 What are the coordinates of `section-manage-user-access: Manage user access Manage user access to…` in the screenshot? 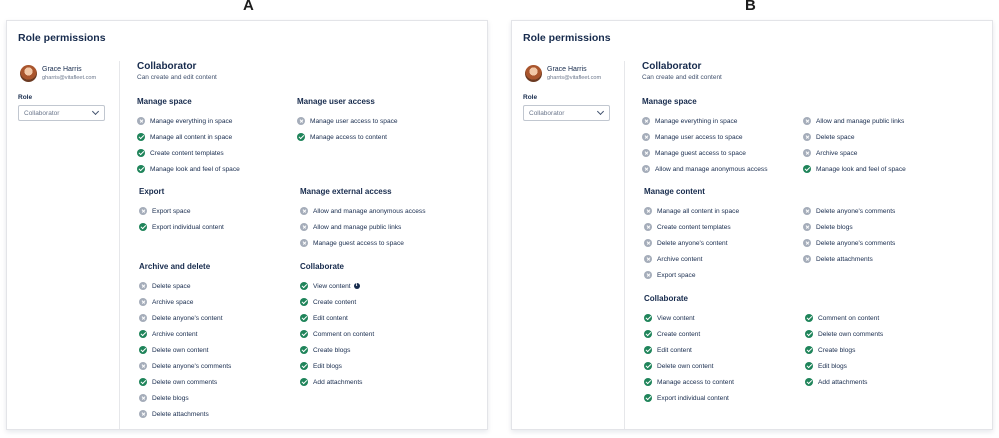 It's located at (347, 121).